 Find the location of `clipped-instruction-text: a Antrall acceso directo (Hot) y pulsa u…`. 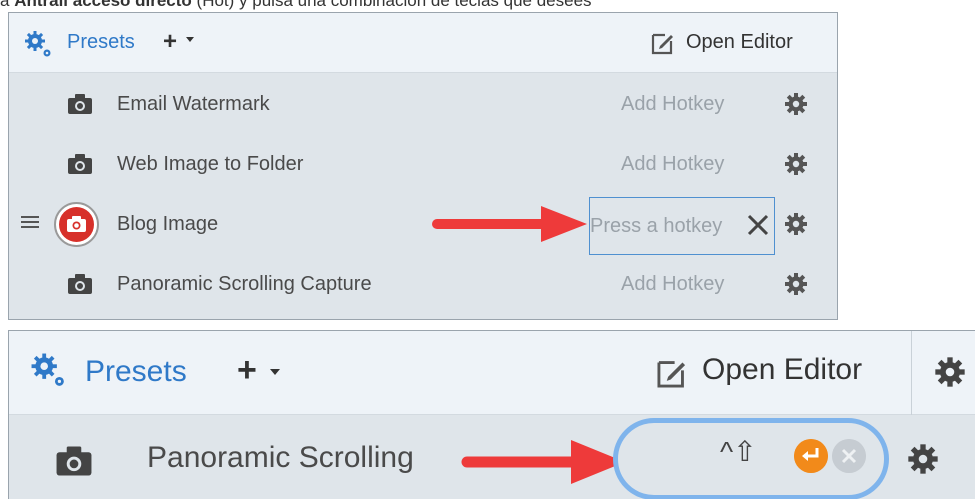

clipped-instruction-text: a Antrall acceso directo (Hot) y pulsa u… is located at coordinates (487, 5).